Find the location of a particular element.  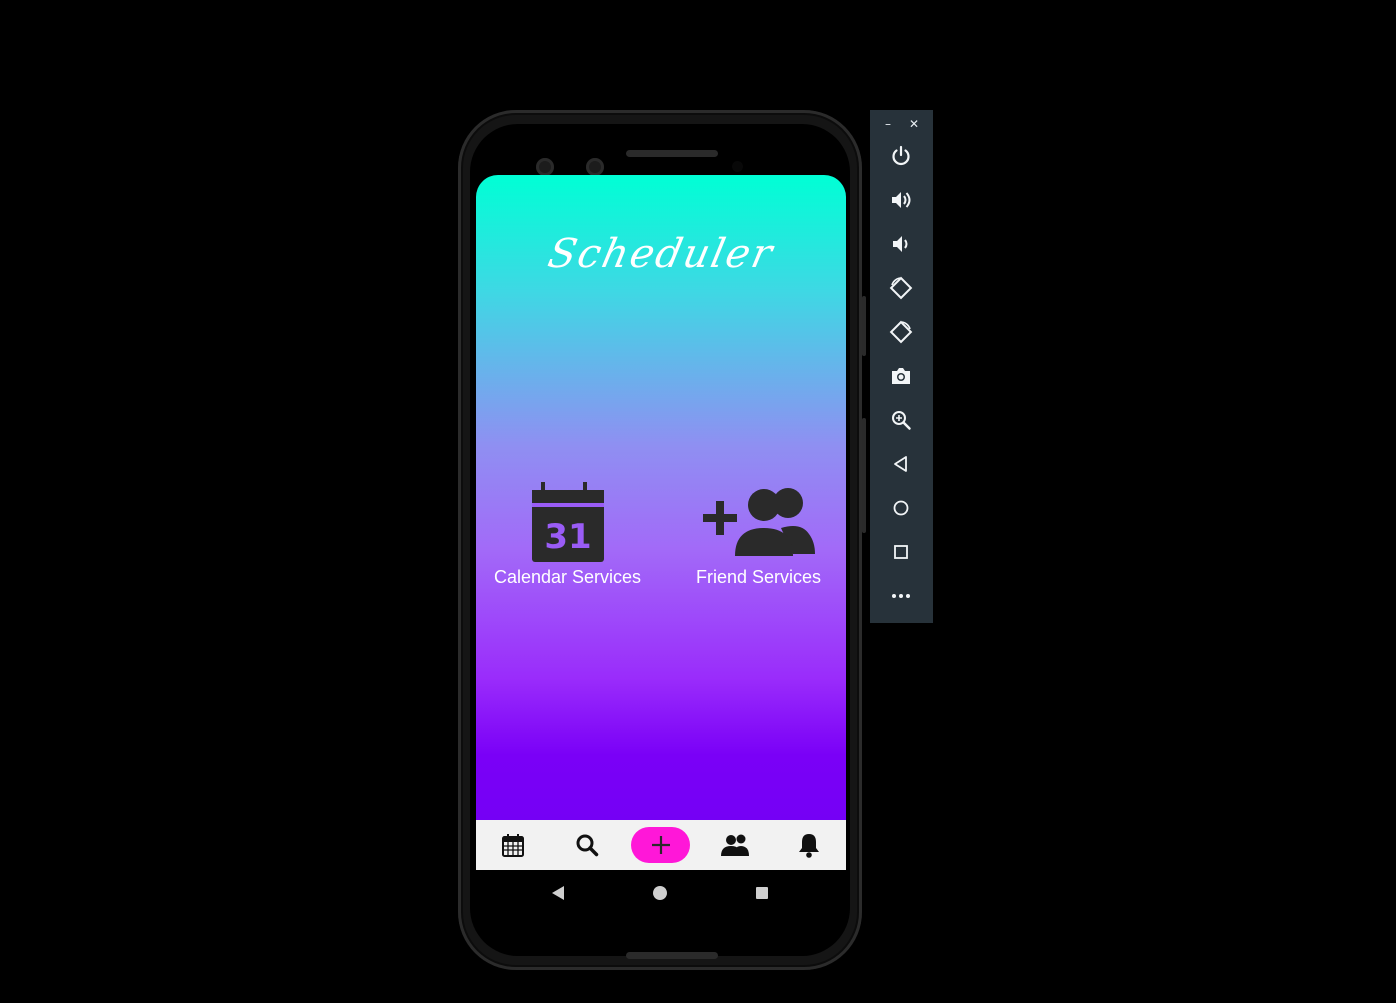

plus-icon is located at coordinates (660, 845).